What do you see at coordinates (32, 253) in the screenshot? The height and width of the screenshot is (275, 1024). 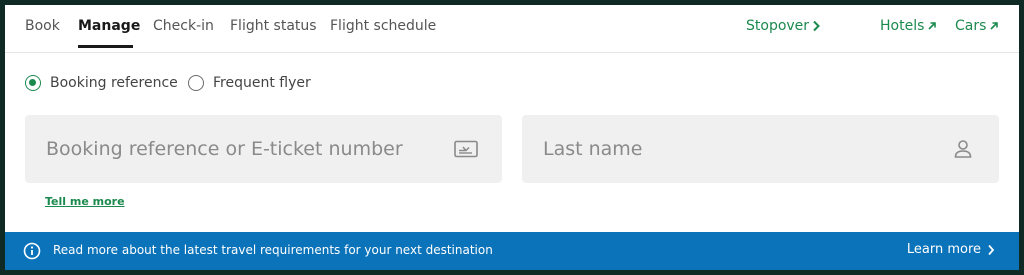 I see `info-icon` at bounding box center [32, 253].